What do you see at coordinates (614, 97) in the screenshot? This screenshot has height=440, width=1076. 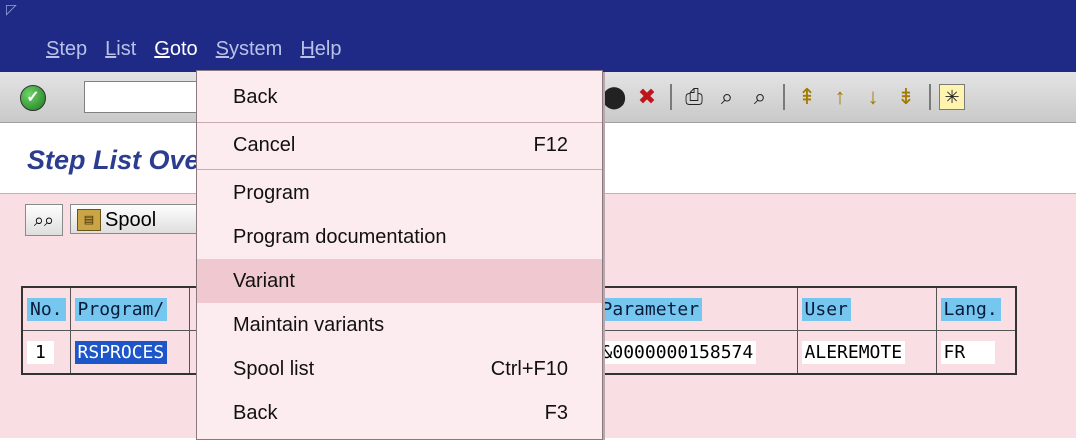 I see `exit-icon: ⬤` at bounding box center [614, 97].